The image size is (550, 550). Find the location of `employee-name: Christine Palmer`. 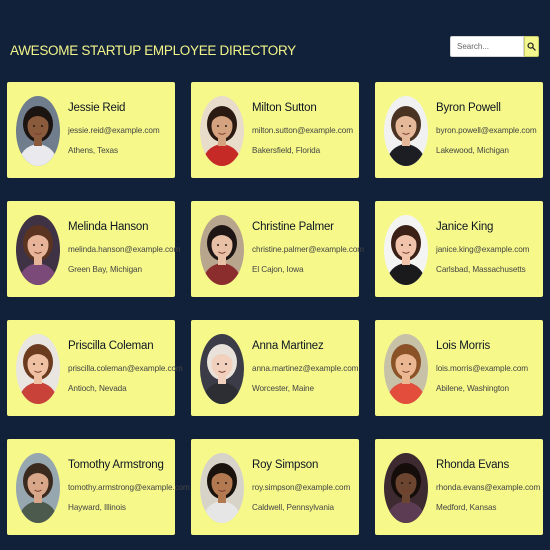

employee-name: Christine Palmer is located at coordinates (293, 227).